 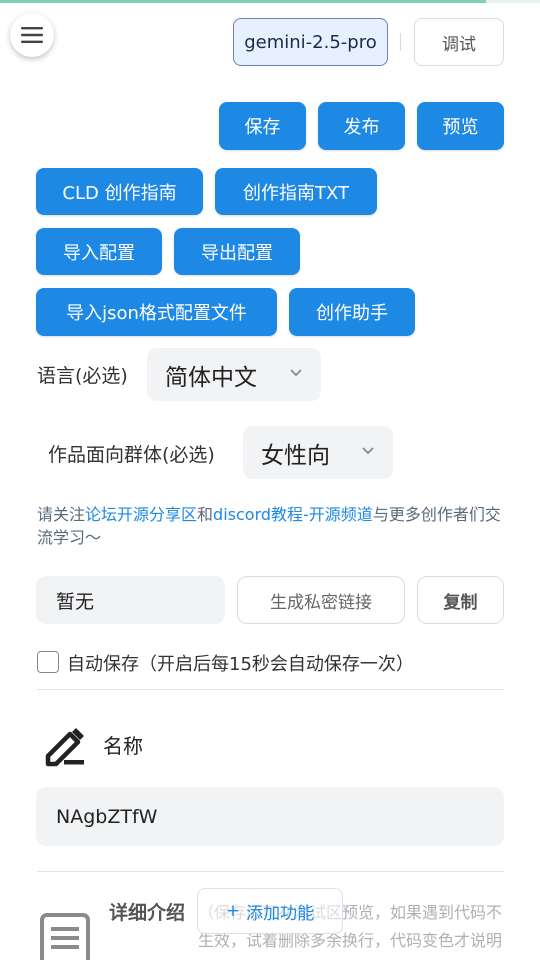 What do you see at coordinates (400, 42) in the screenshot?
I see `header-divider` at bounding box center [400, 42].